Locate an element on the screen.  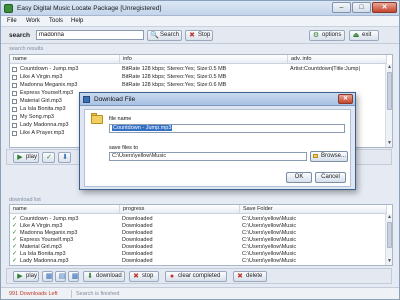
clear-completed-button: ● clear completed is located at coordinates (196, 276).